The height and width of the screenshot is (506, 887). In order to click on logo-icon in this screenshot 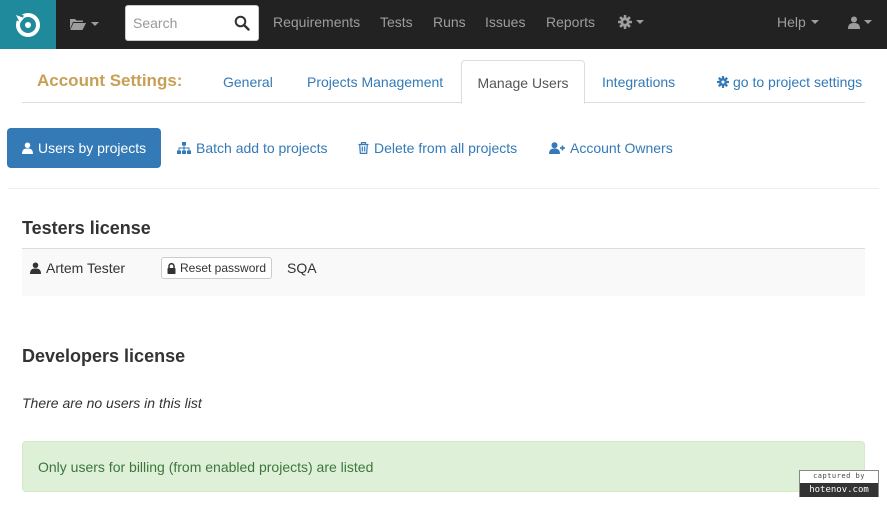, I will do `click(26, 24)`.